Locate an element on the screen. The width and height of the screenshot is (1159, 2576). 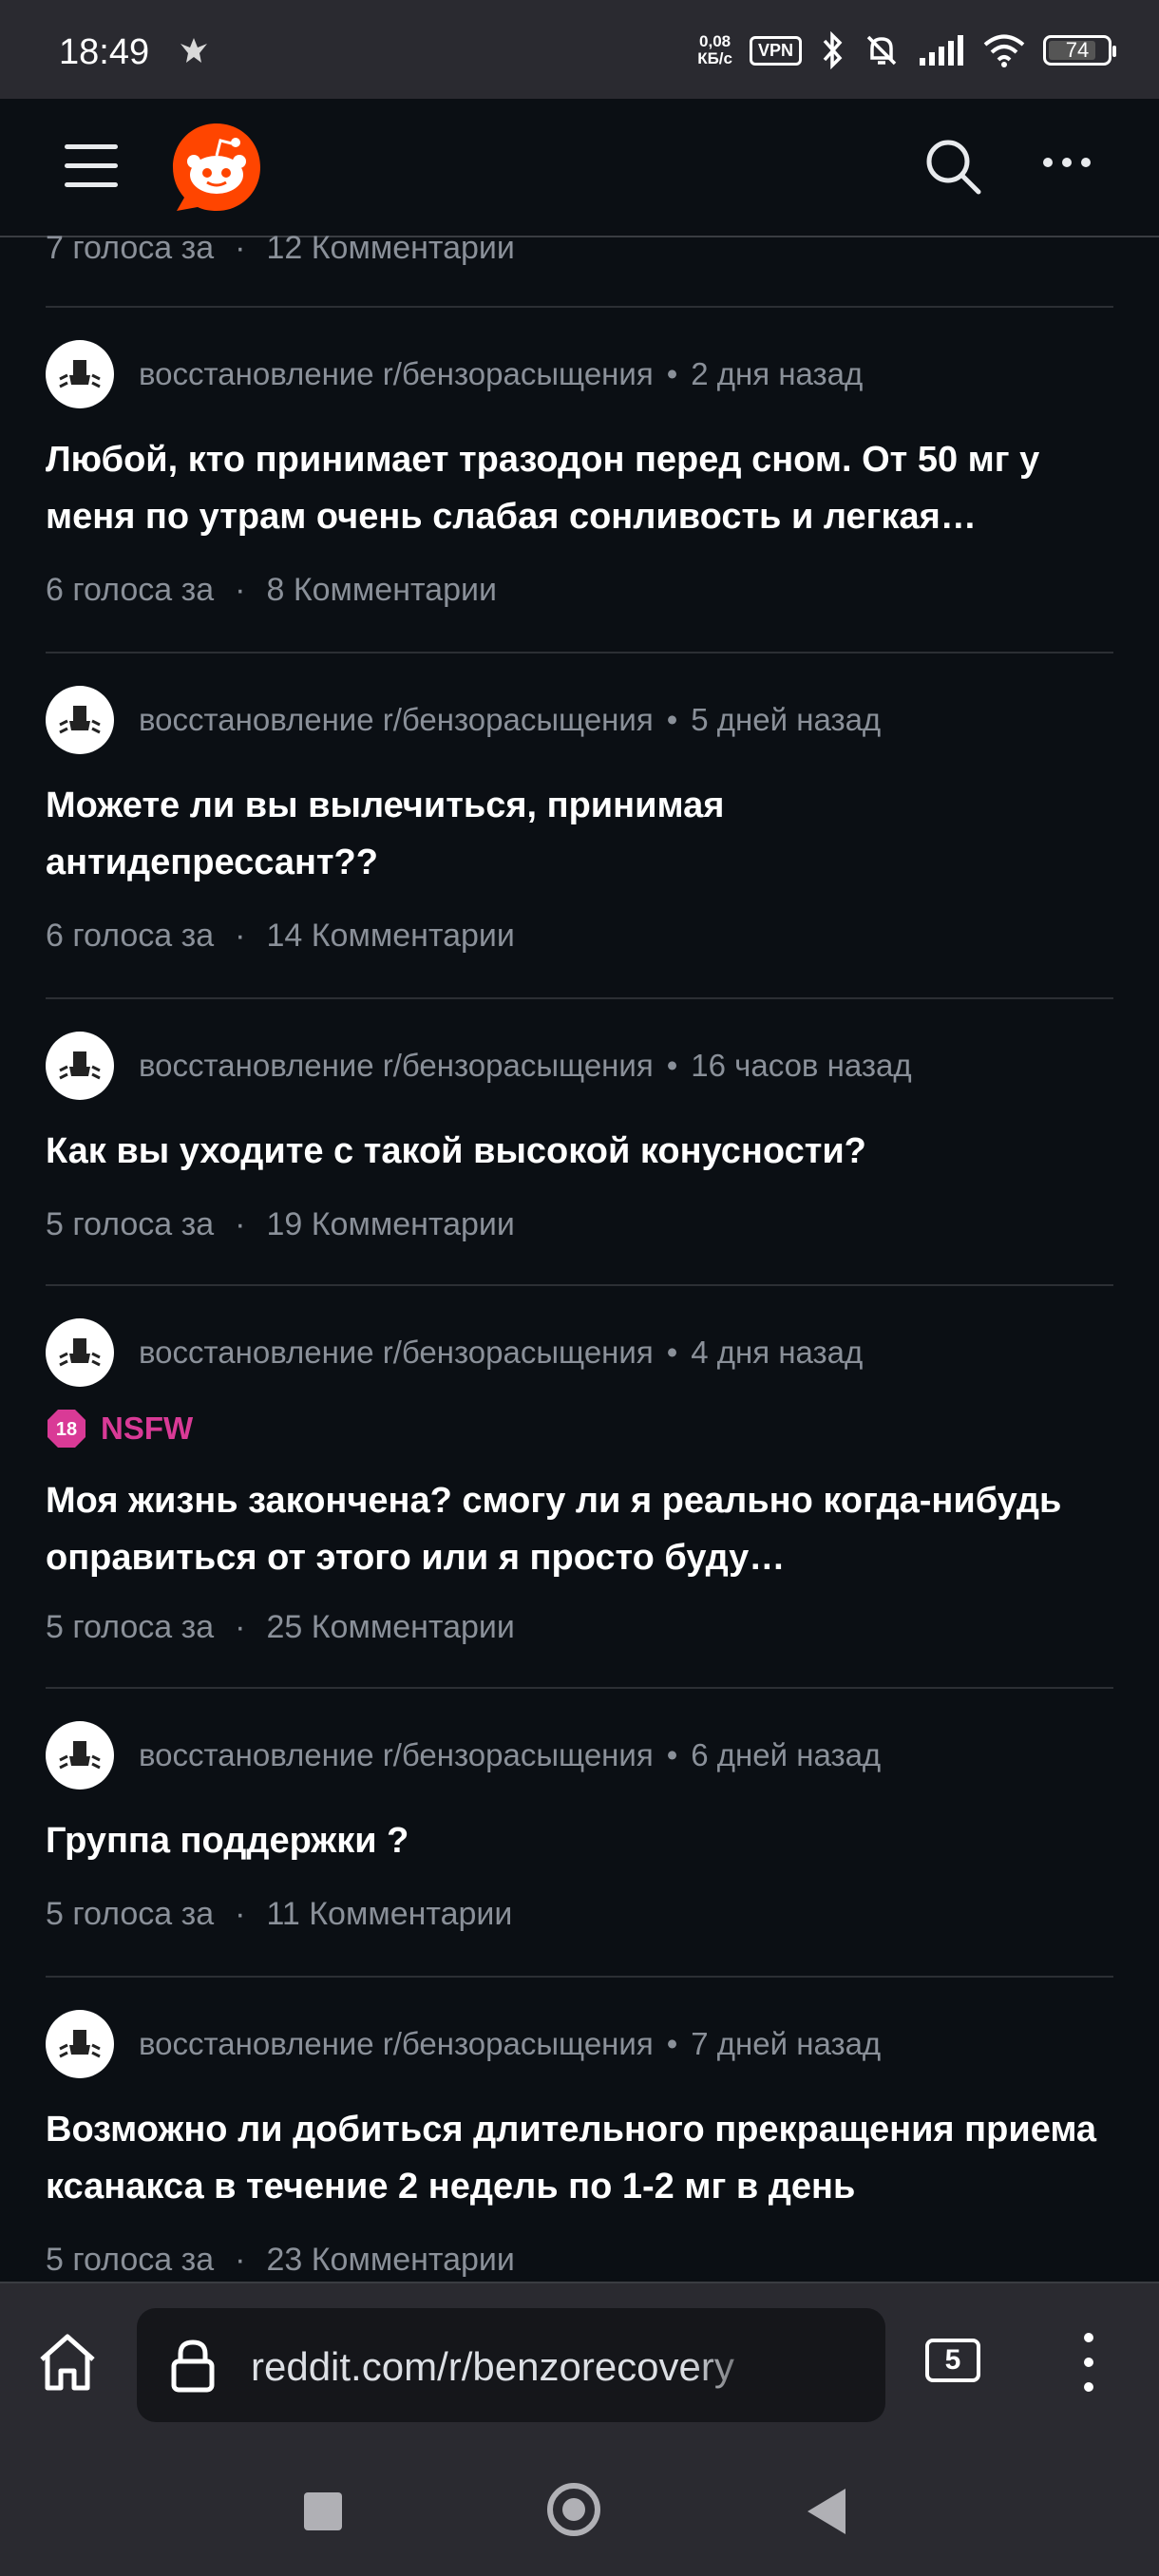
home-icon is located at coordinates (67, 2362).